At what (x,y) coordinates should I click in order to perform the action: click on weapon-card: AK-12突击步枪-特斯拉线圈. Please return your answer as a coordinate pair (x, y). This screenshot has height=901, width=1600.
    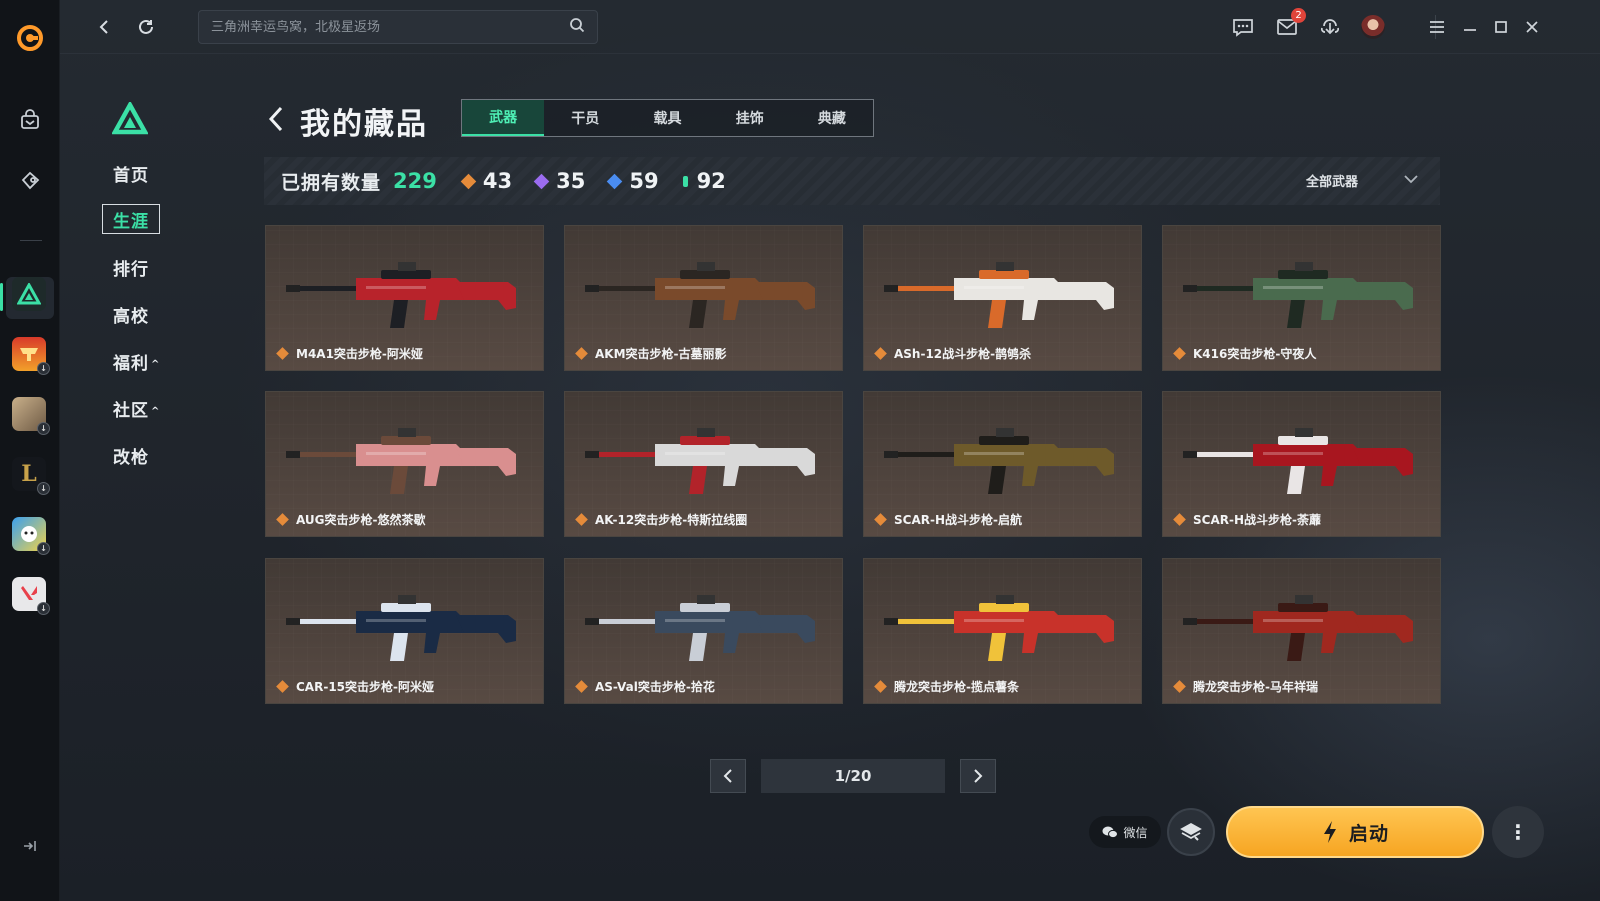
    Looking at the image, I should click on (703, 464).